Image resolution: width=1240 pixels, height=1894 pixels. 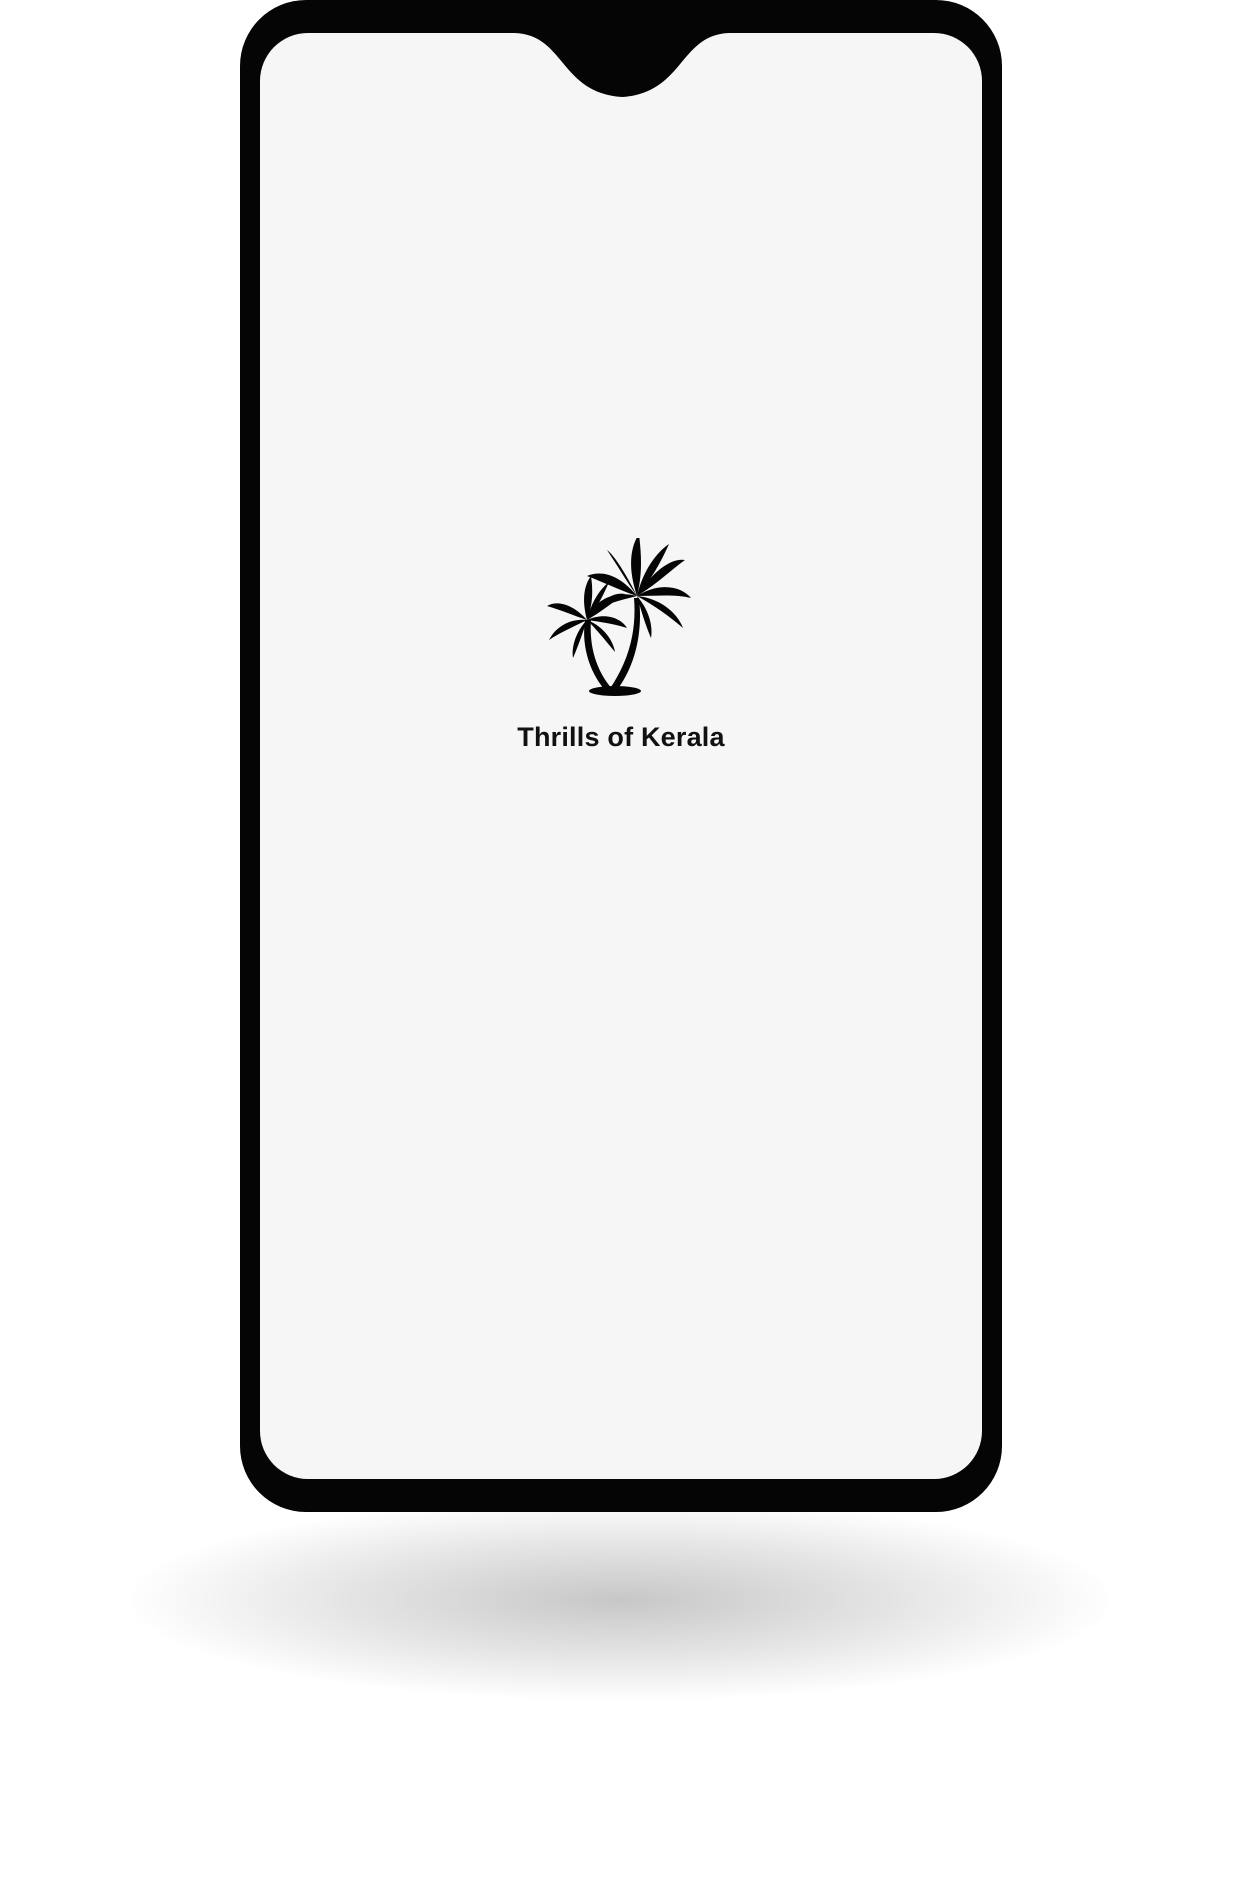 What do you see at coordinates (620, 1600) in the screenshot?
I see `phone-shadow` at bounding box center [620, 1600].